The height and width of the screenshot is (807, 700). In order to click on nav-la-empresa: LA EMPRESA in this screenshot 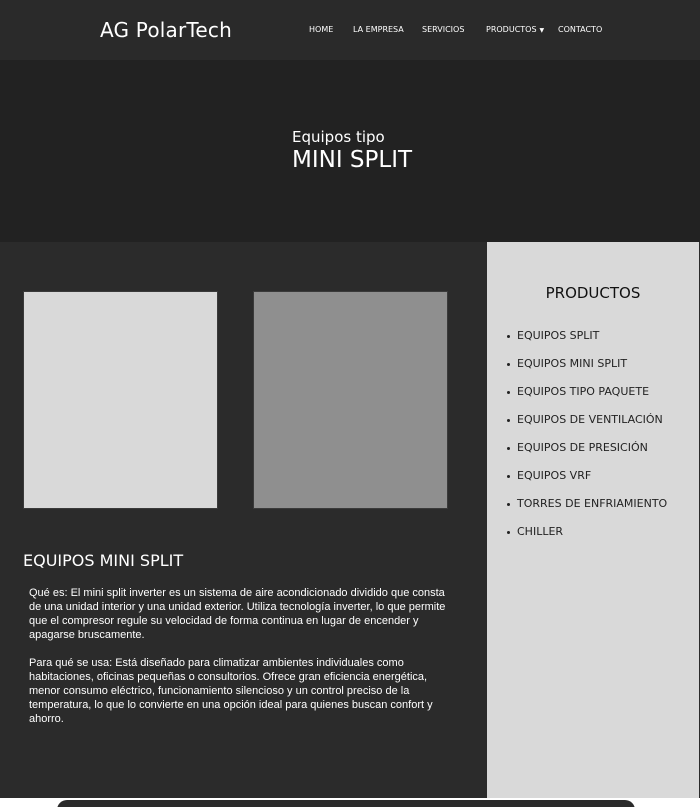, I will do `click(378, 29)`.